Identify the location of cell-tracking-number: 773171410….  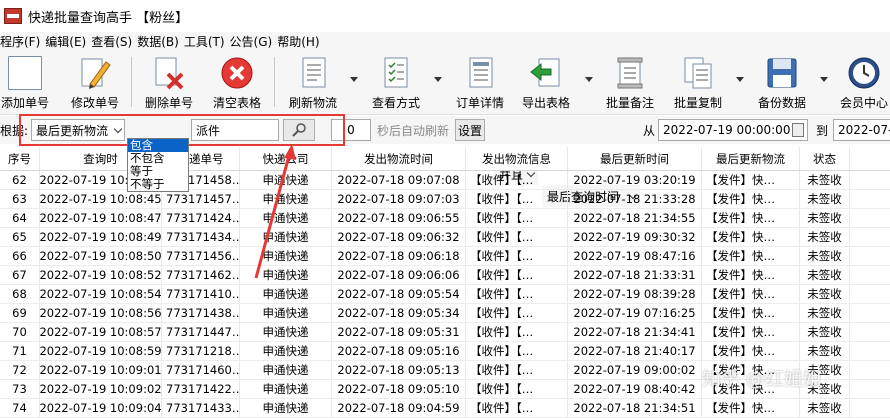
(201, 294).